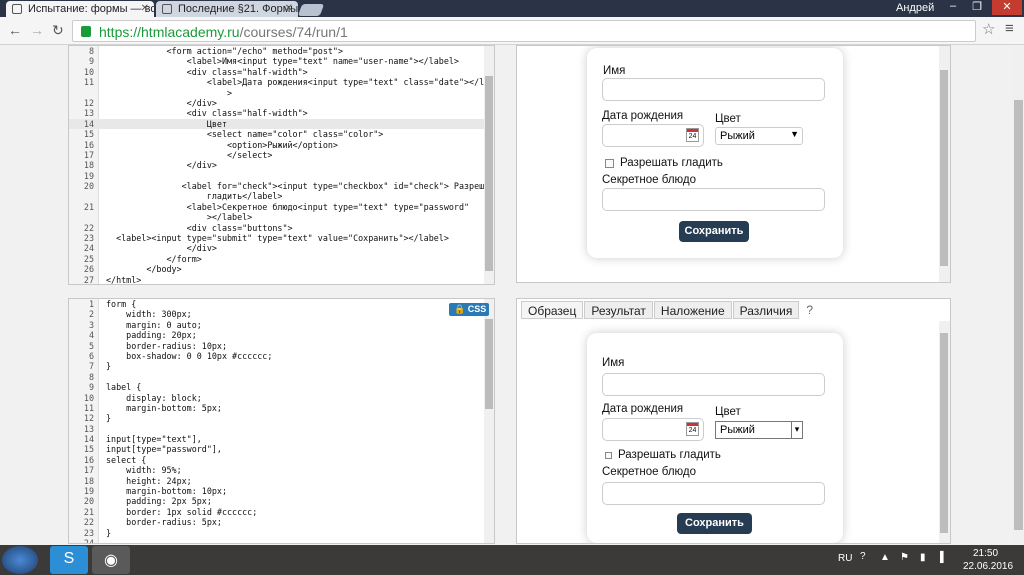 The image size is (1024, 575). Describe the element at coordinates (20, 560) in the screenshot. I see `windows-start-icon` at that location.